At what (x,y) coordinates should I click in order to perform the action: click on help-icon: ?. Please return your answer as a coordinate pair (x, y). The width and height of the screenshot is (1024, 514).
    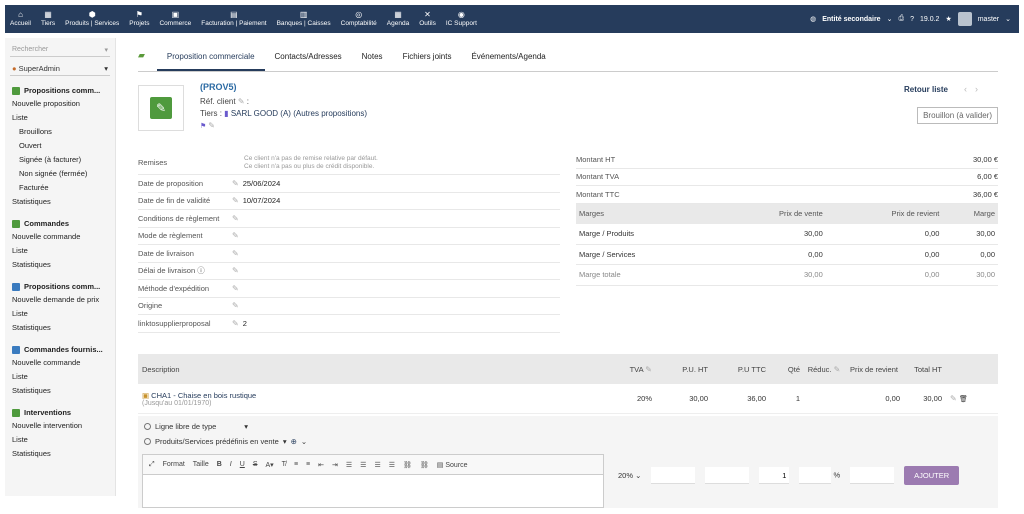
    Looking at the image, I should click on (912, 19).